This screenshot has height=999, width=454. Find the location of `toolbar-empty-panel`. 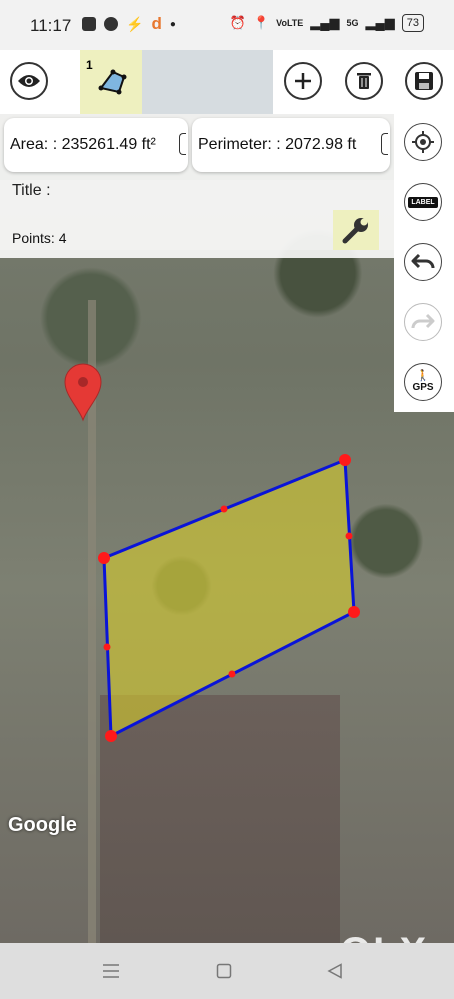

toolbar-empty-panel is located at coordinates (207, 82).